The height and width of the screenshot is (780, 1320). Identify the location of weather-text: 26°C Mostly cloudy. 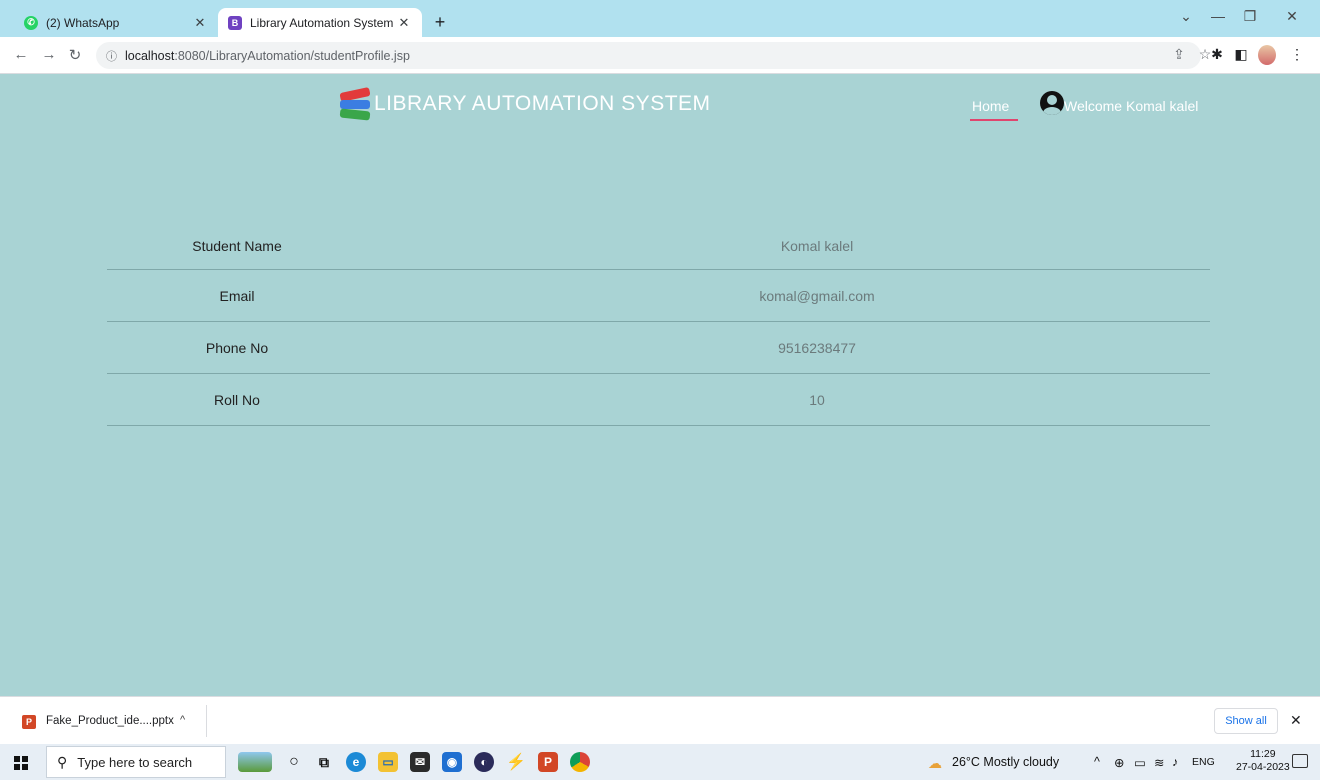
(1005, 762).